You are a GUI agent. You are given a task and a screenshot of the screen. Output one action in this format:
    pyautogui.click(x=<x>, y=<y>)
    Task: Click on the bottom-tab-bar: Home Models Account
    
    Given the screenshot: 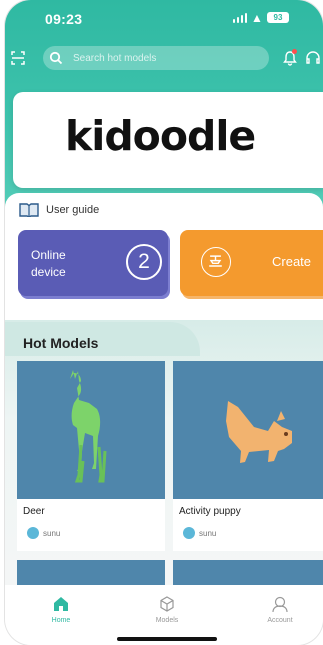 What is the action you would take?
    pyautogui.click(x=164, y=615)
    